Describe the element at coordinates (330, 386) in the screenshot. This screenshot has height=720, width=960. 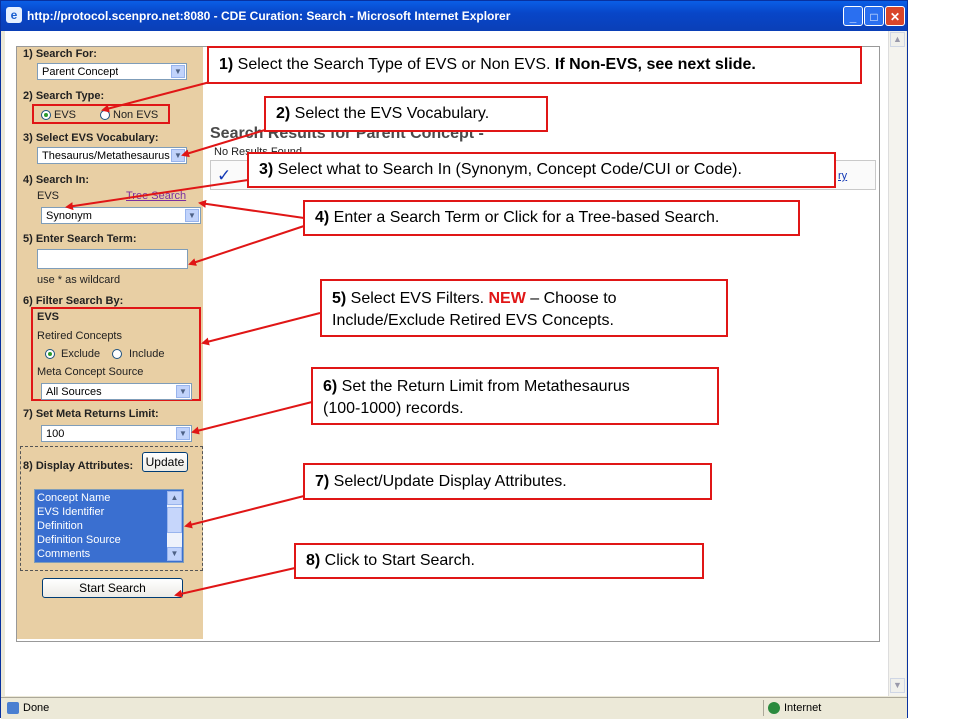
I see `callout-6-num: 6)` at that location.